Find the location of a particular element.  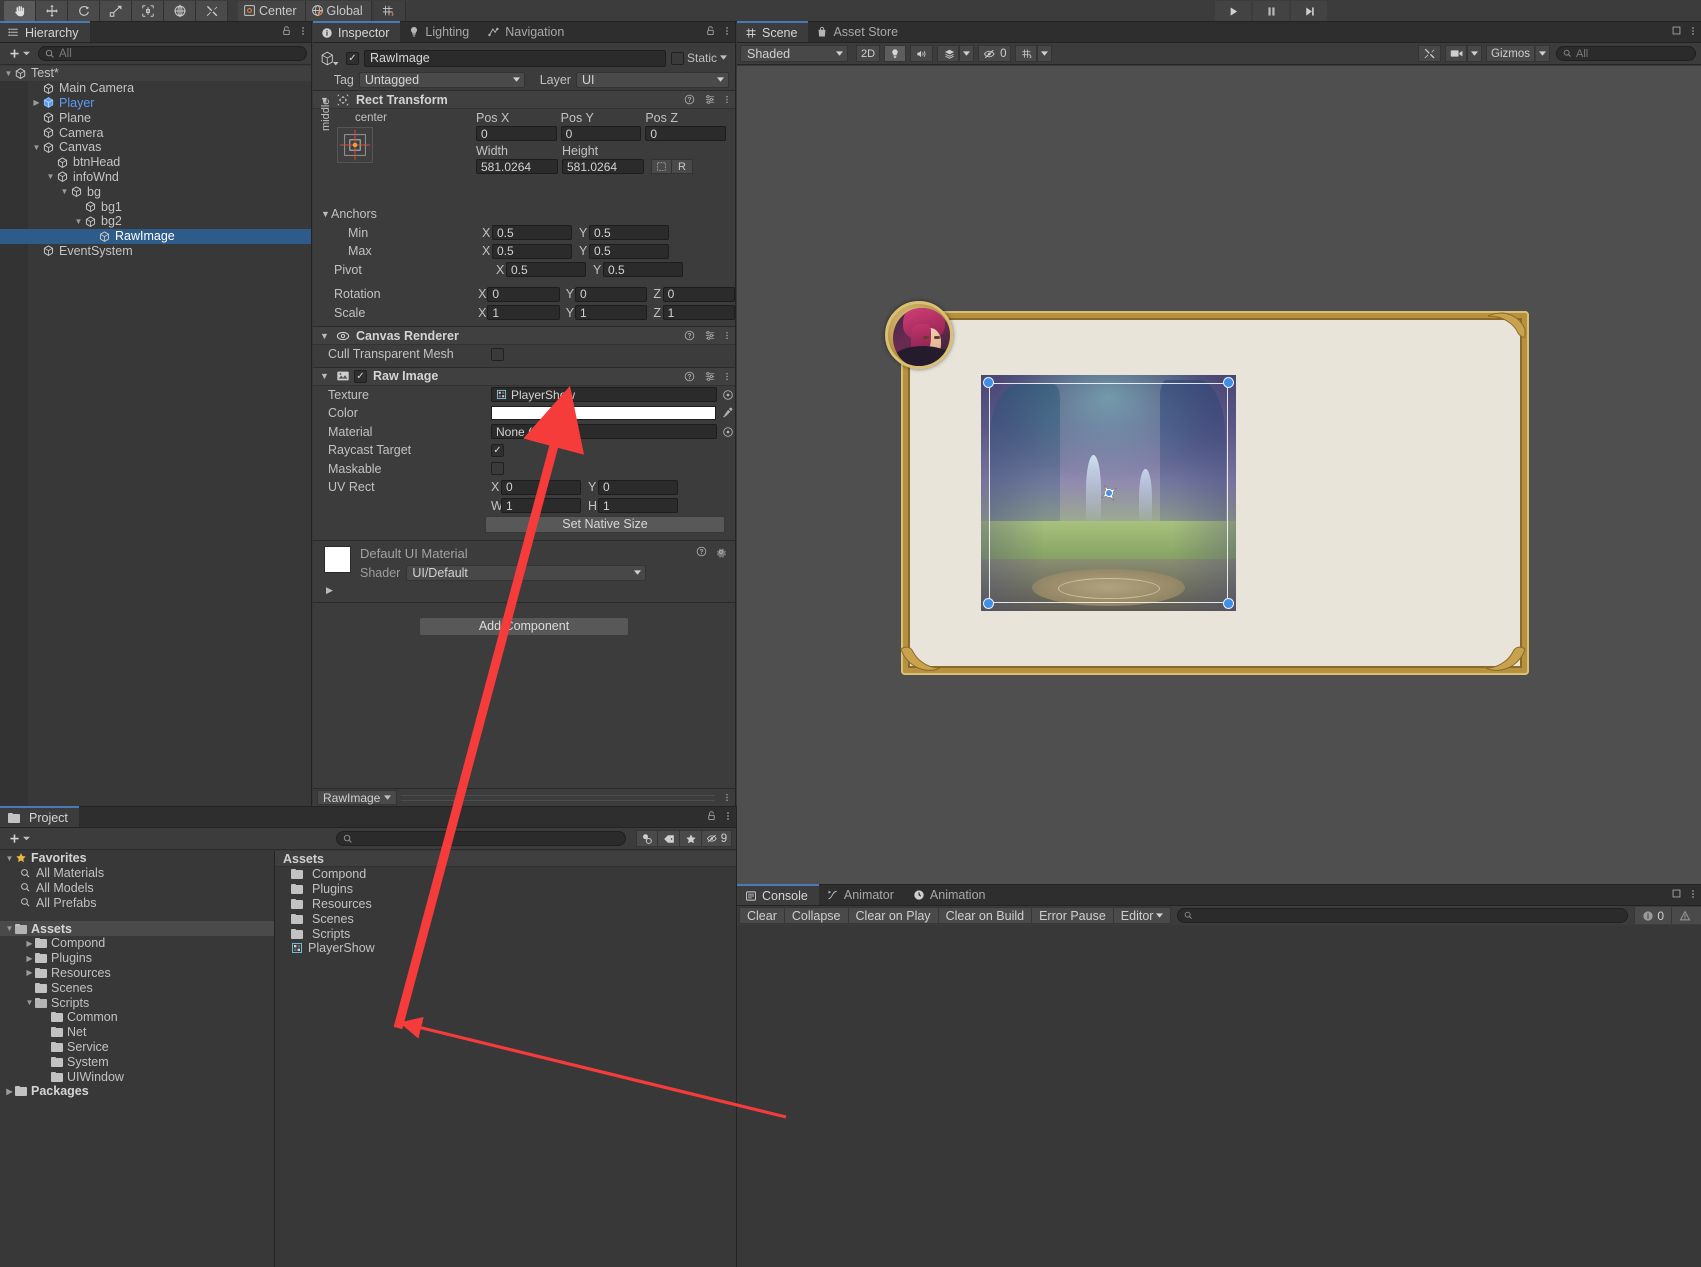

asset-item-compond: Compond is located at coordinates (505, 874).